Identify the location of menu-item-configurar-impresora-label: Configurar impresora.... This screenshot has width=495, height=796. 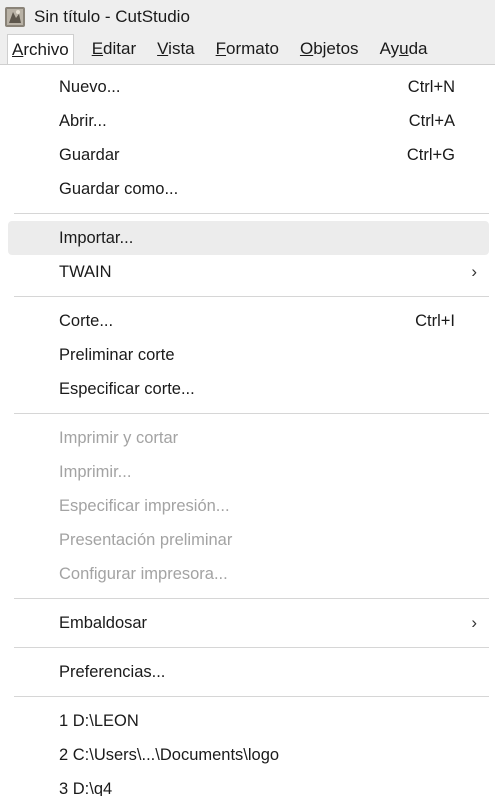
(143, 573).